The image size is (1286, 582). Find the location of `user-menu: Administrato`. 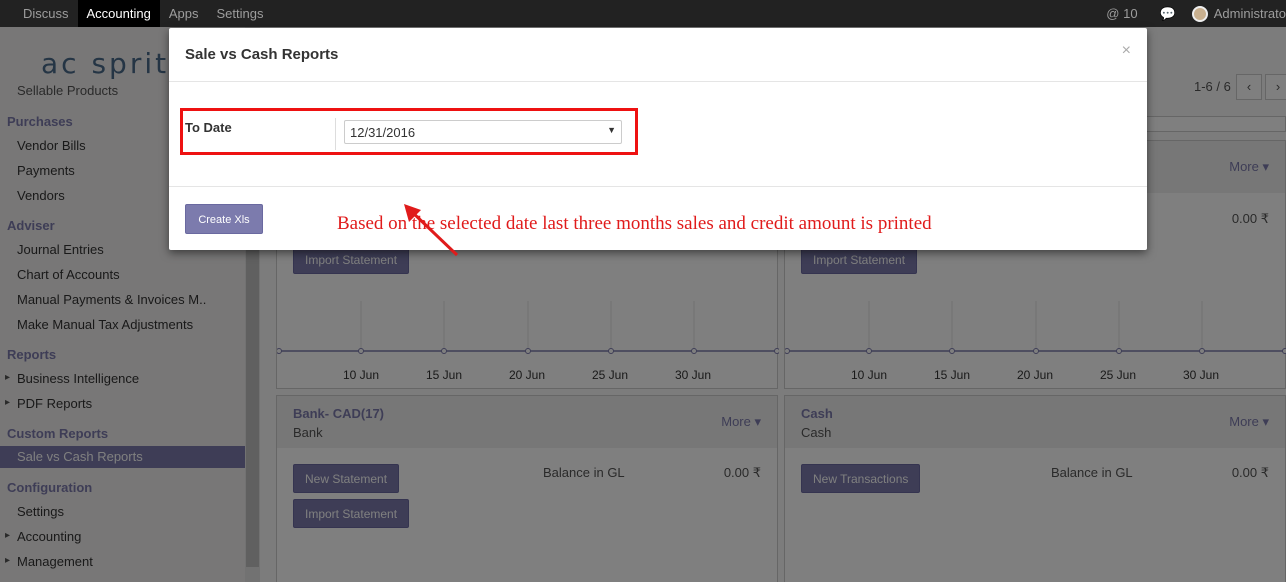

user-menu: Administrato is located at coordinates (1250, 13).